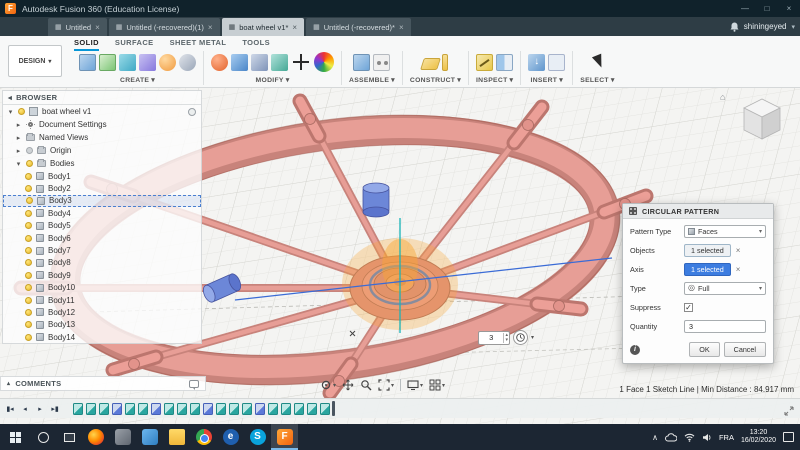  I want to click on taskbar-fusion-360-icon: F, so click(284, 437).